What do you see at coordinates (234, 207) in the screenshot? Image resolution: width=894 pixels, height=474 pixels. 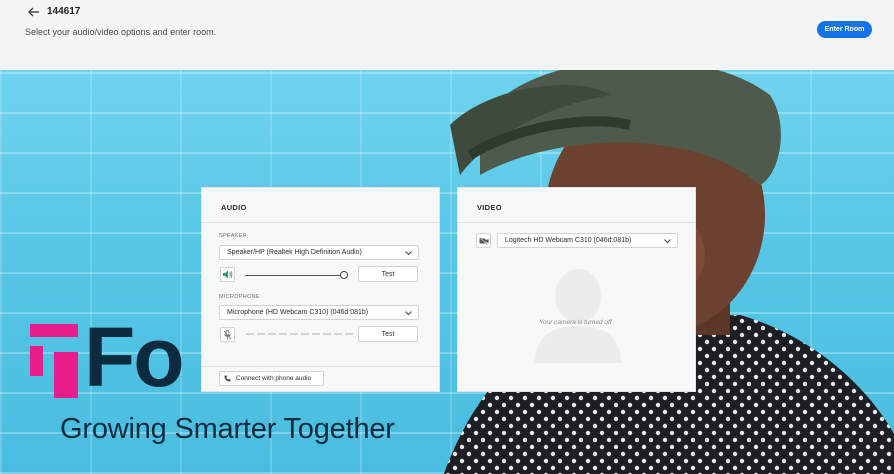 I see `audio-panel-title: AUDIO` at bounding box center [234, 207].